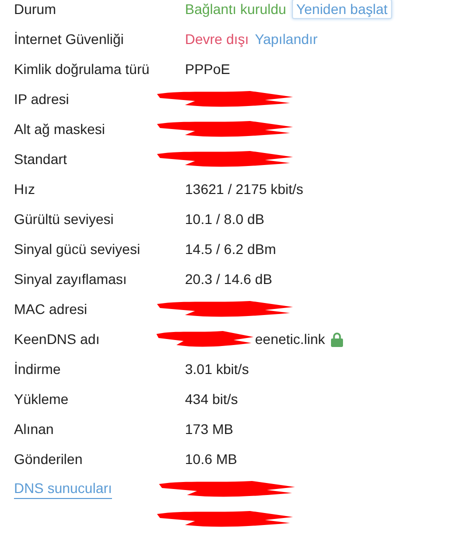 Image resolution: width=450 pixels, height=534 pixels. What do you see at coordinates (34, 429) in the screenshot?
I see `field-label: Alınan` at bounding box center [34, 429].